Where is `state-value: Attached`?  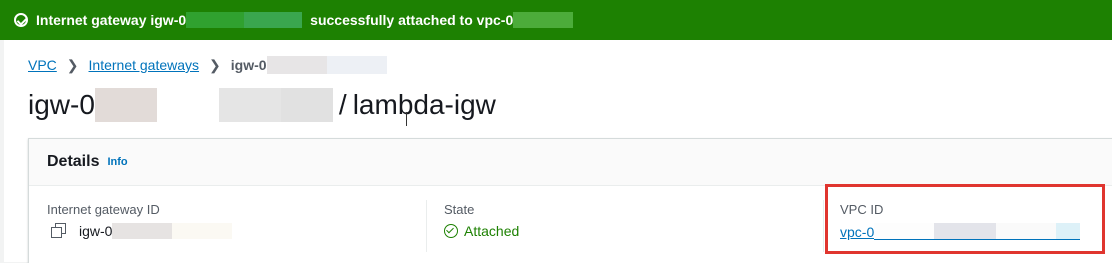 state-value: Attached is located at coordinates (492, 231).